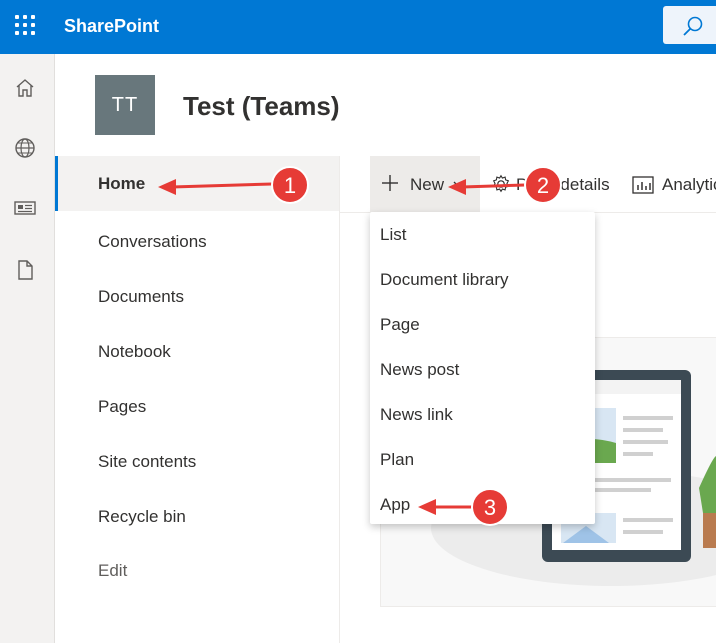 This screenshot has width=716, height=643. What do you see at coordinates (563, 185) in the screenshot?
I see `page-details-button: Page details` at bounding box center [563, 185].